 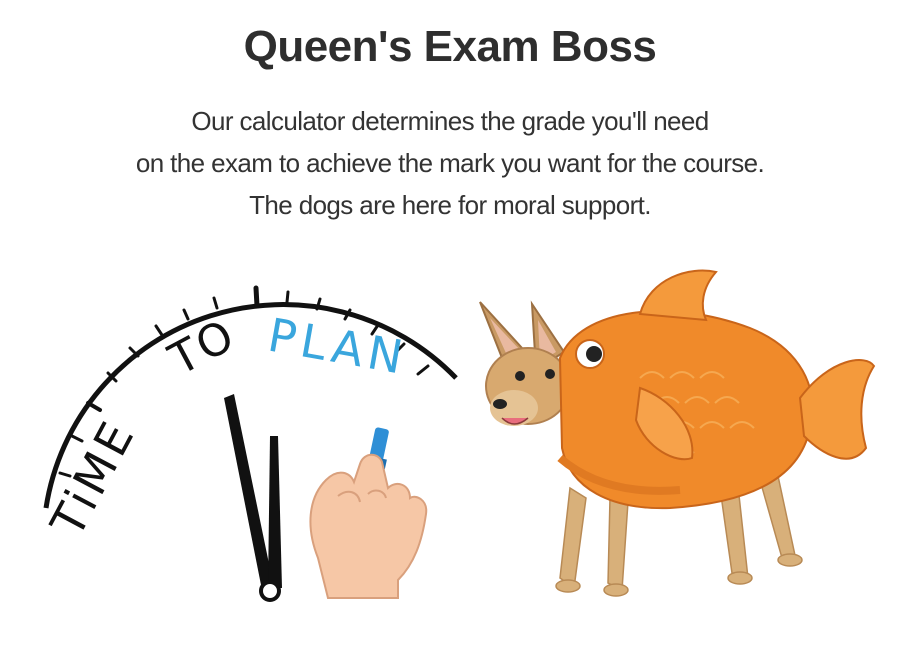 I want to click on page-title: Queen's Exam Boss, so click(x=450, y=46).